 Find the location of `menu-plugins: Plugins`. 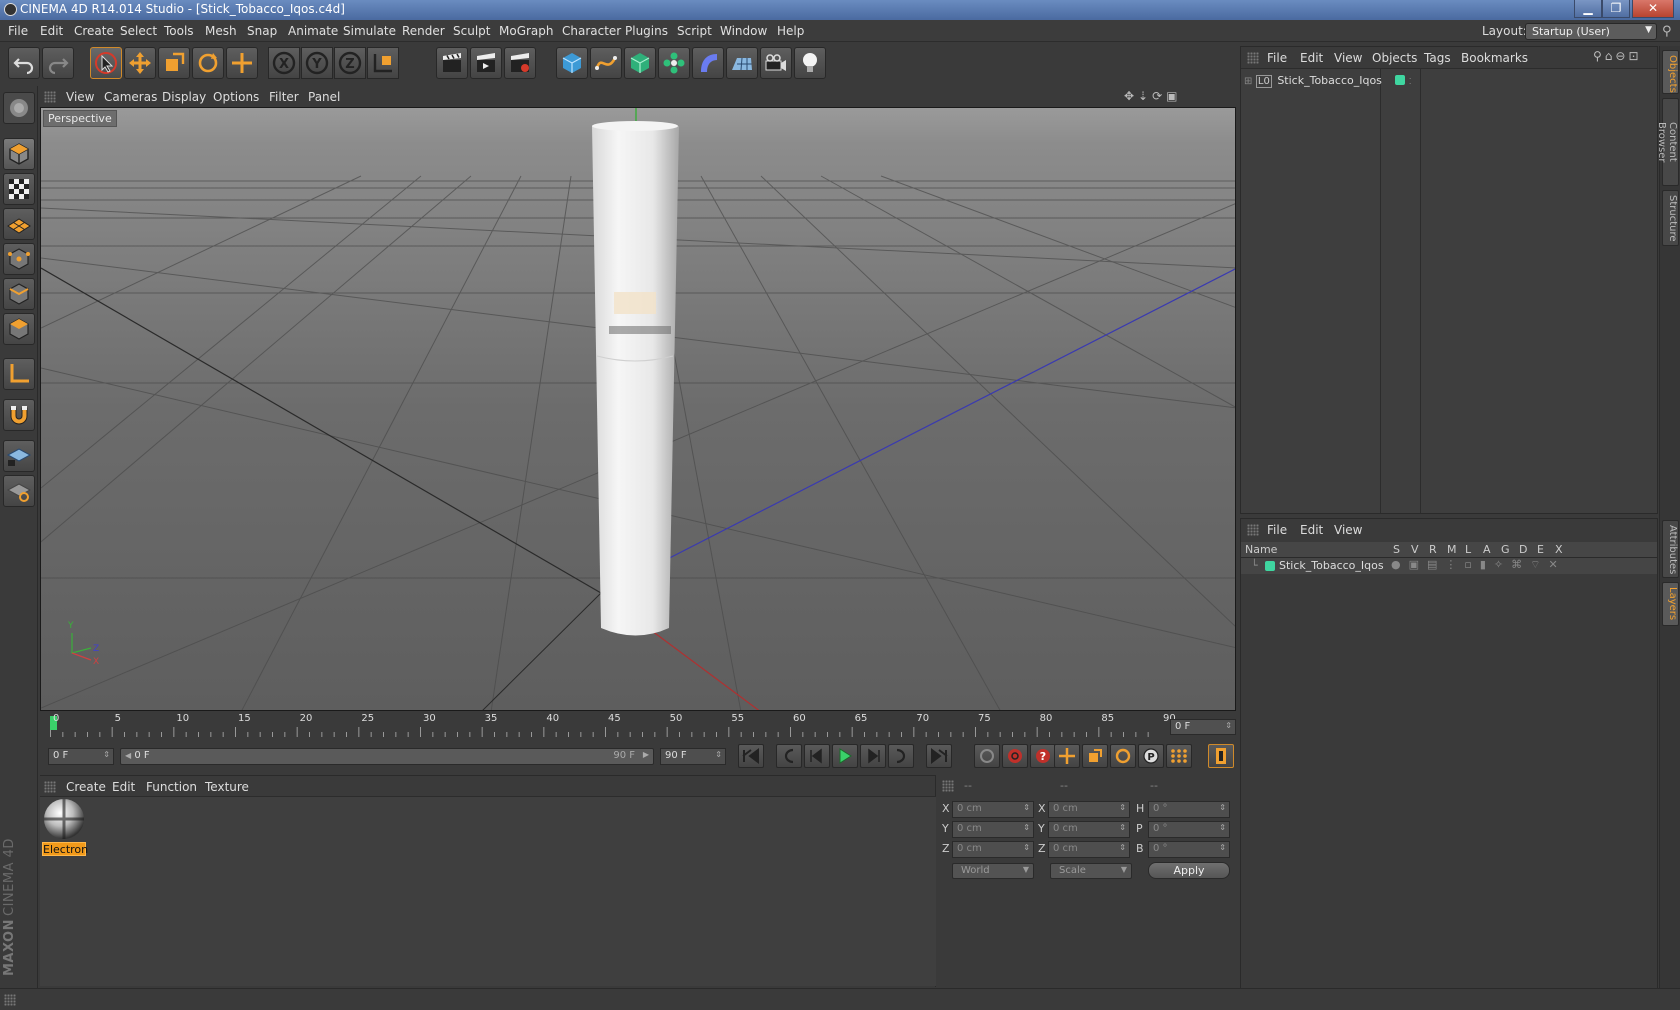

menu-plugins: Plugins is located at coordinates (646, 31).